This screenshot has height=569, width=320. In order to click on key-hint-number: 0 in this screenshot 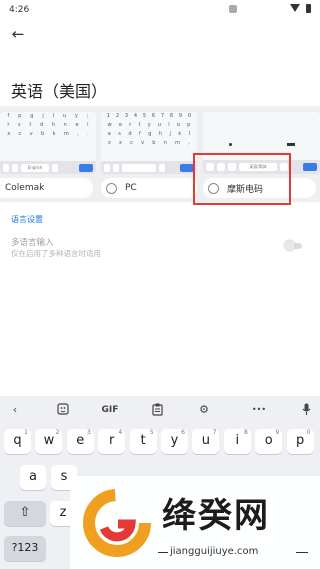, I will do `click(308, 432)`.